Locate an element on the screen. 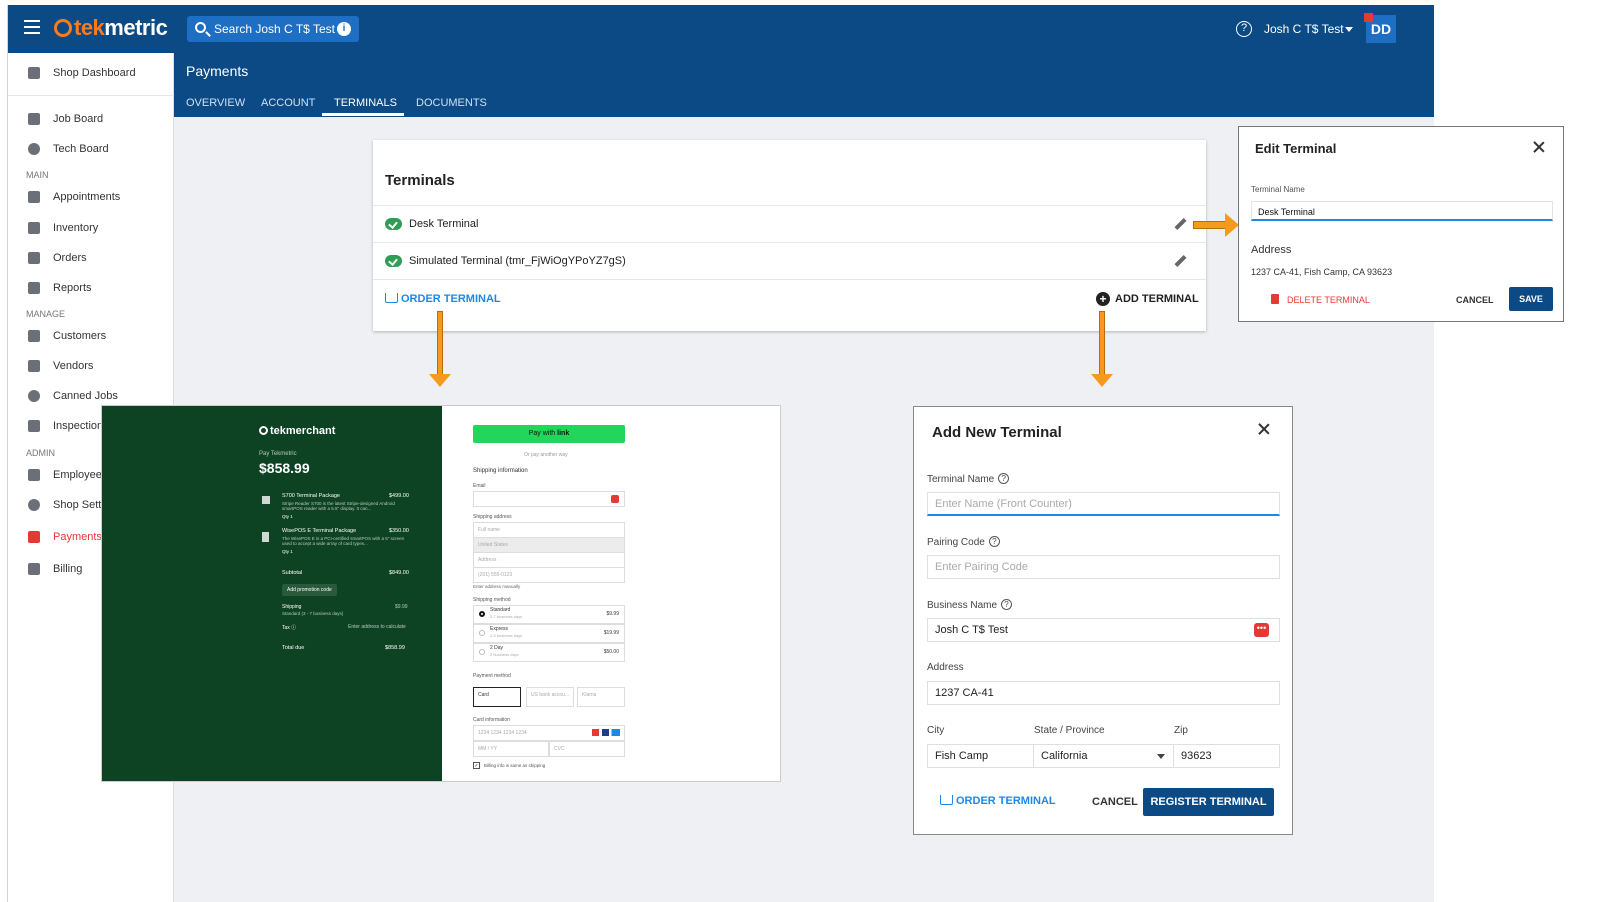 Image resolution: width=1600 pixels, height=902 pixels. autofill-dots-icon: ••• is located at coordinates (1261, 630).